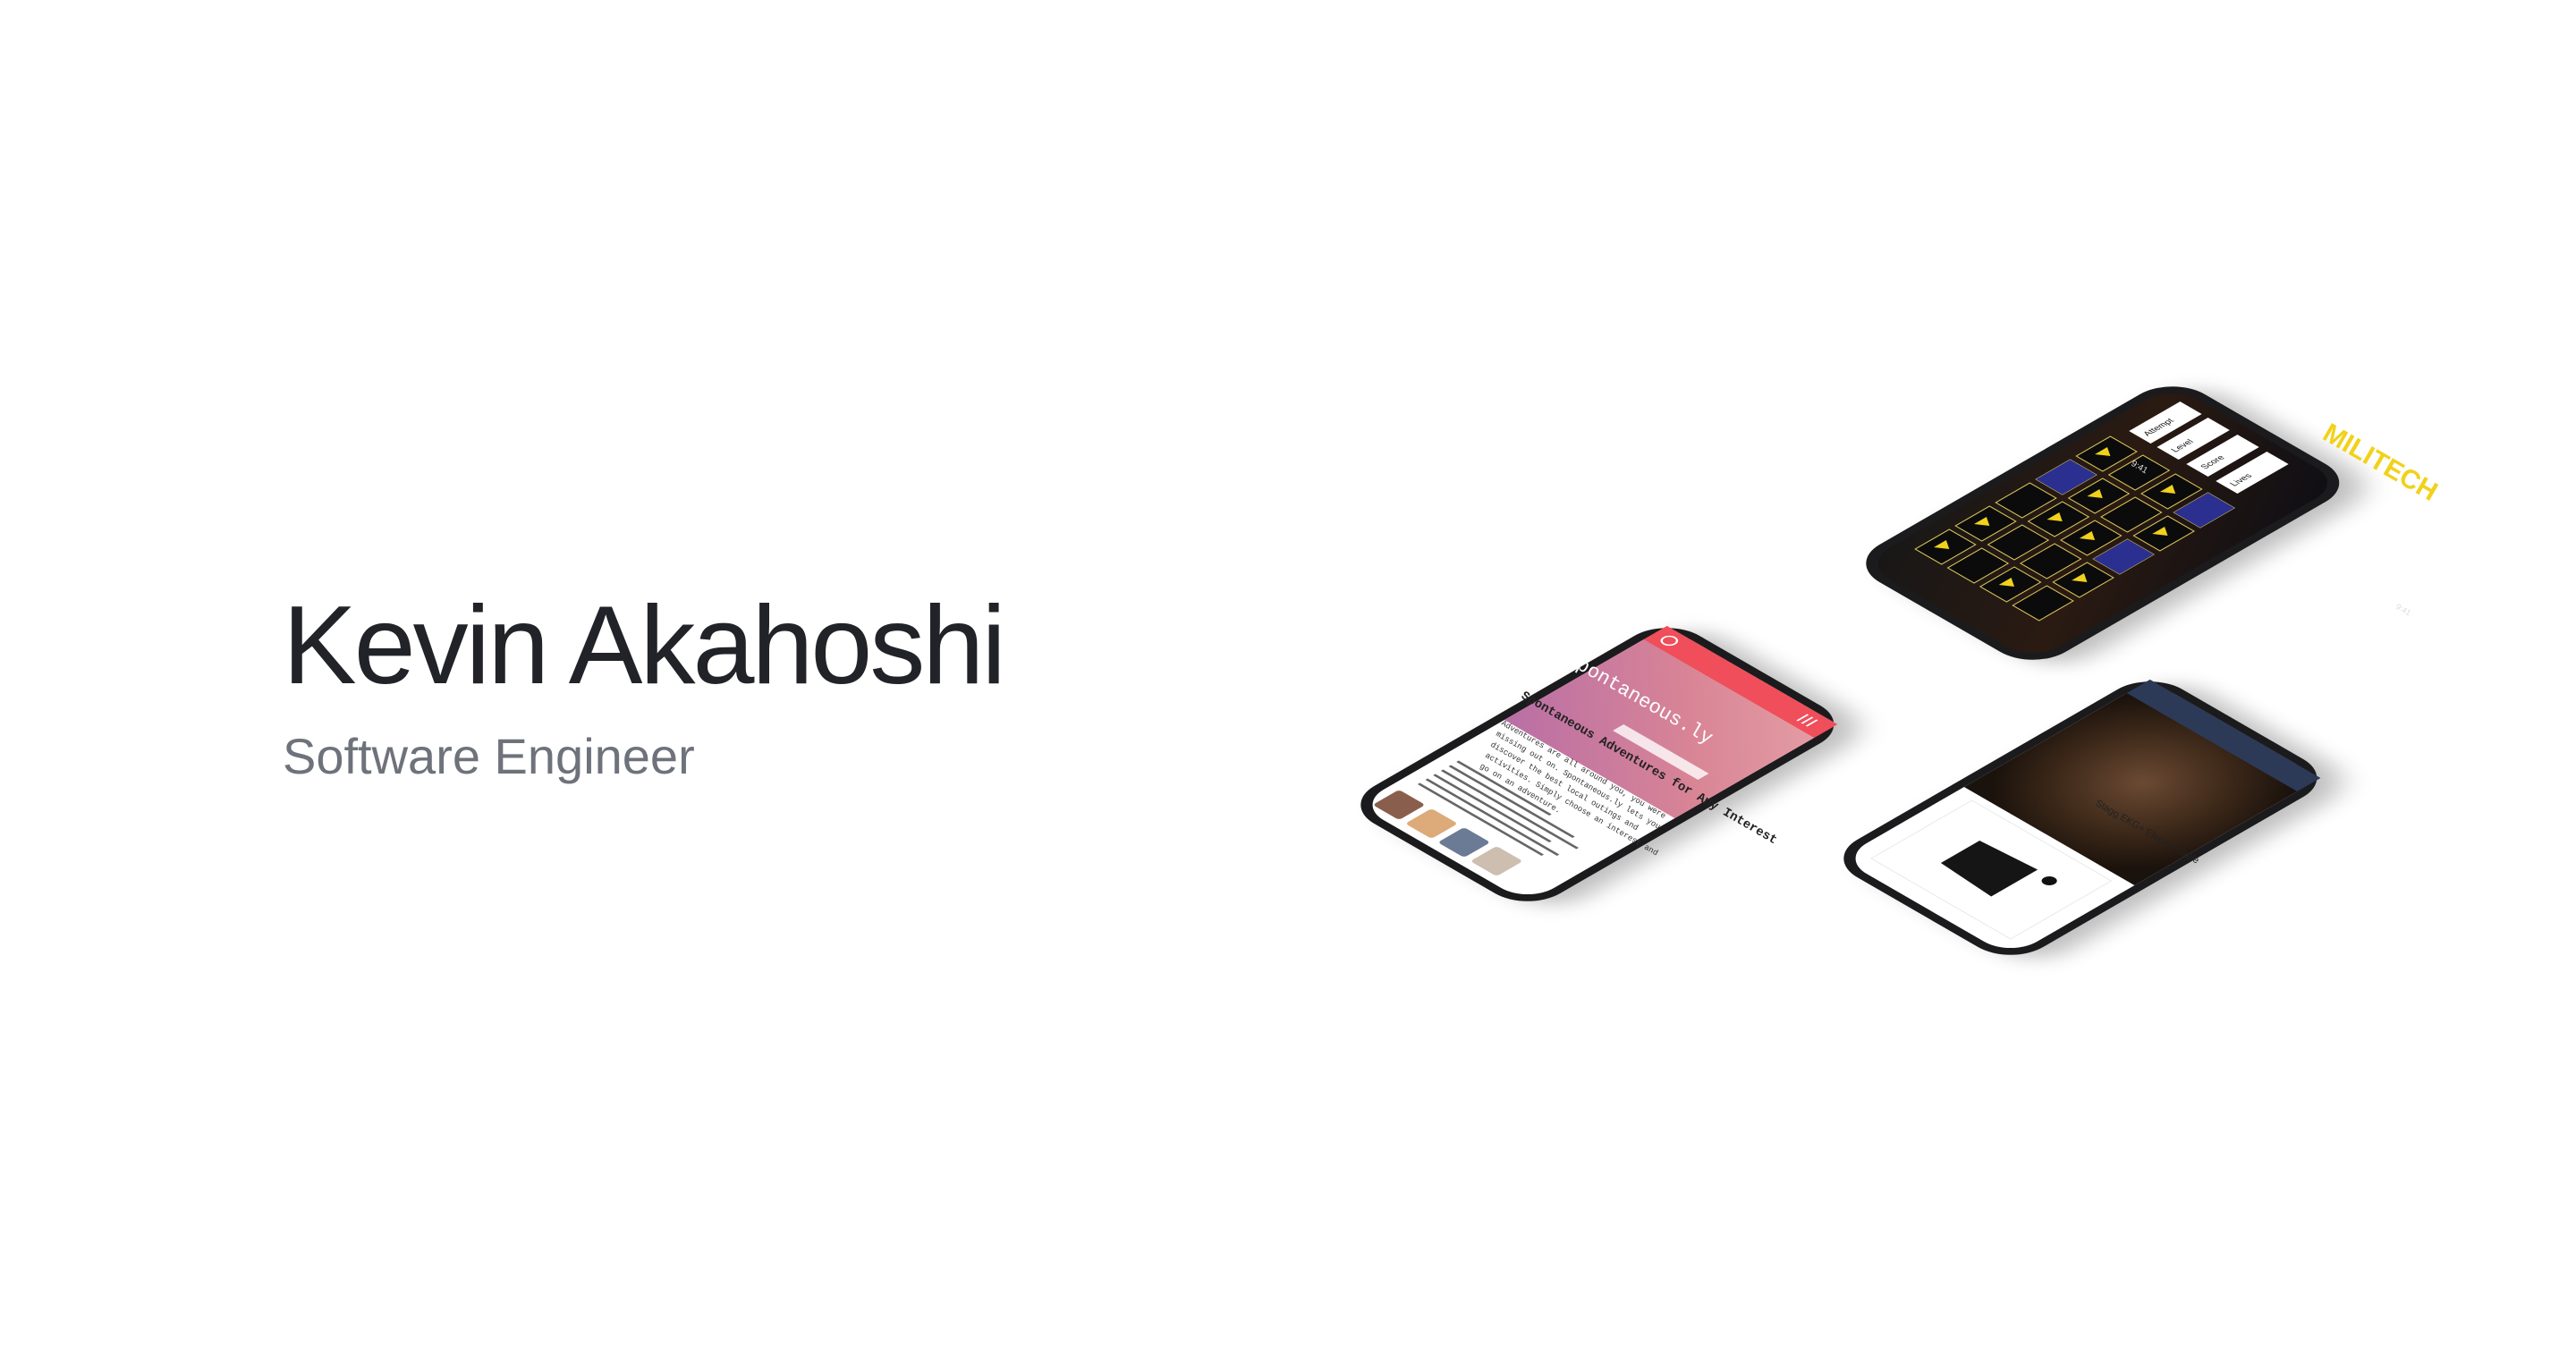  What do you see at coordinates (2517, 742) in the screenshot?
I see `coffee-cart: 0 items` at bounding box center [2517, 742].